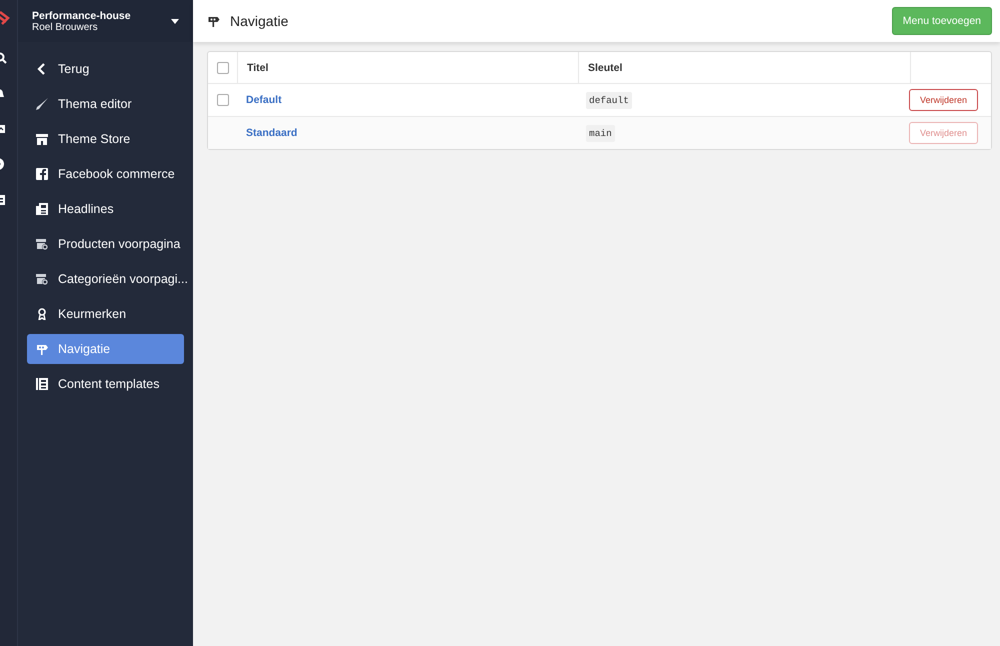 The image size is (1000, 646). Describe the element at coordinates (105, 244) in the screenshot. I see `sidebar-item: Producten voorpagina` at that location.